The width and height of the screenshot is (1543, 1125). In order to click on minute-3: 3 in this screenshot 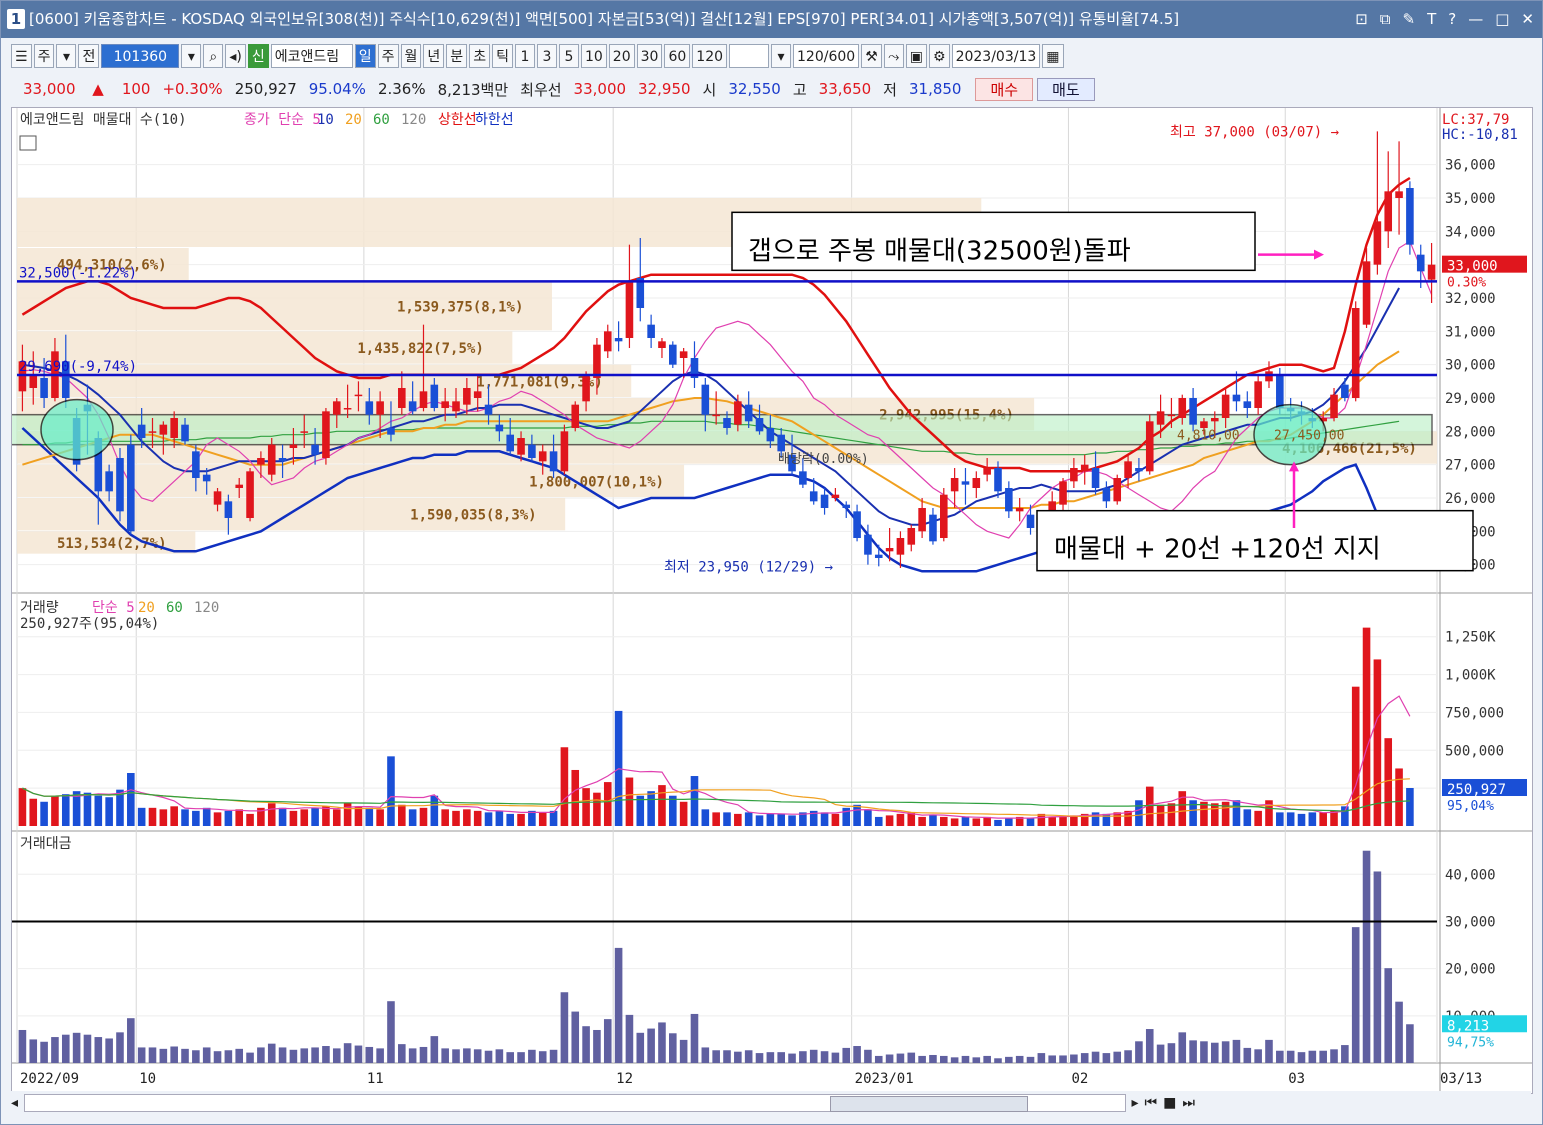, I will do `click(546, 56)`.